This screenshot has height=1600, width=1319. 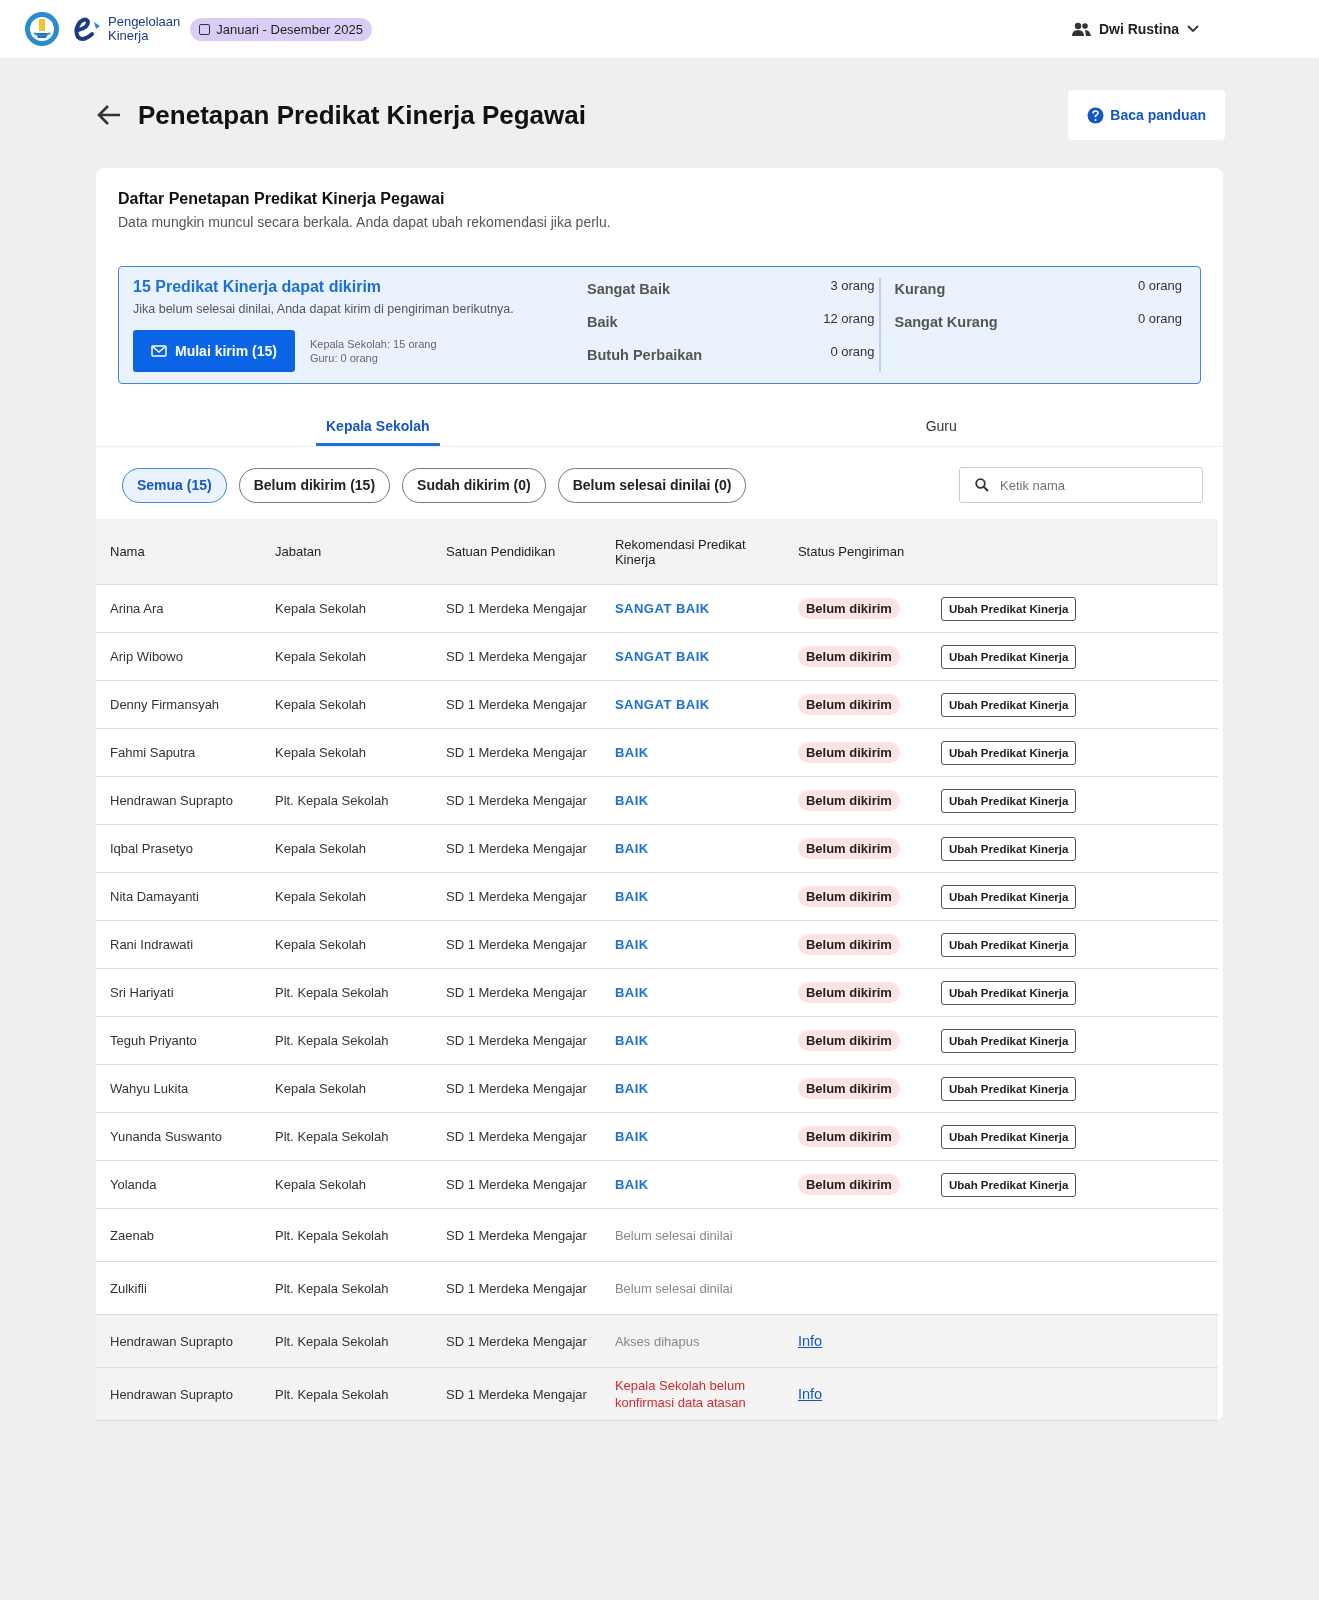 What do you see at coordinates (178, 1184) in the screenshot?
I see `table-cell: Yolanda` at bounding box center [178, 1184].